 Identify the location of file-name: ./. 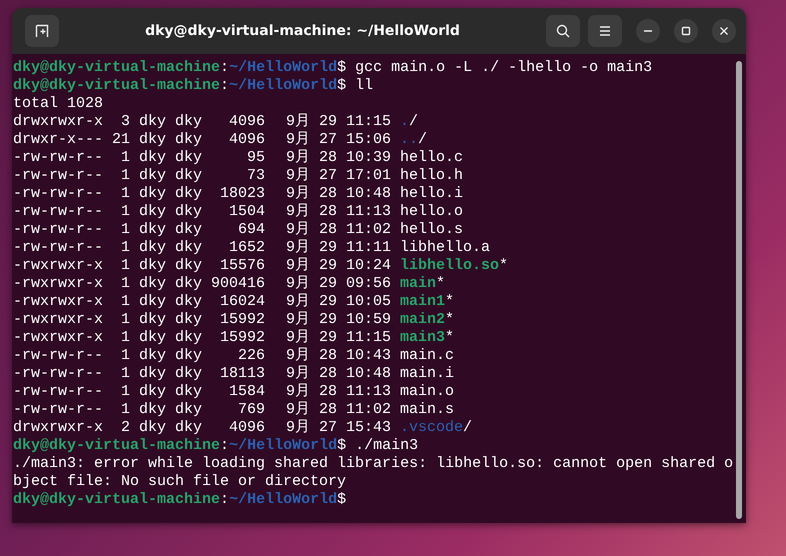
(410, 122).